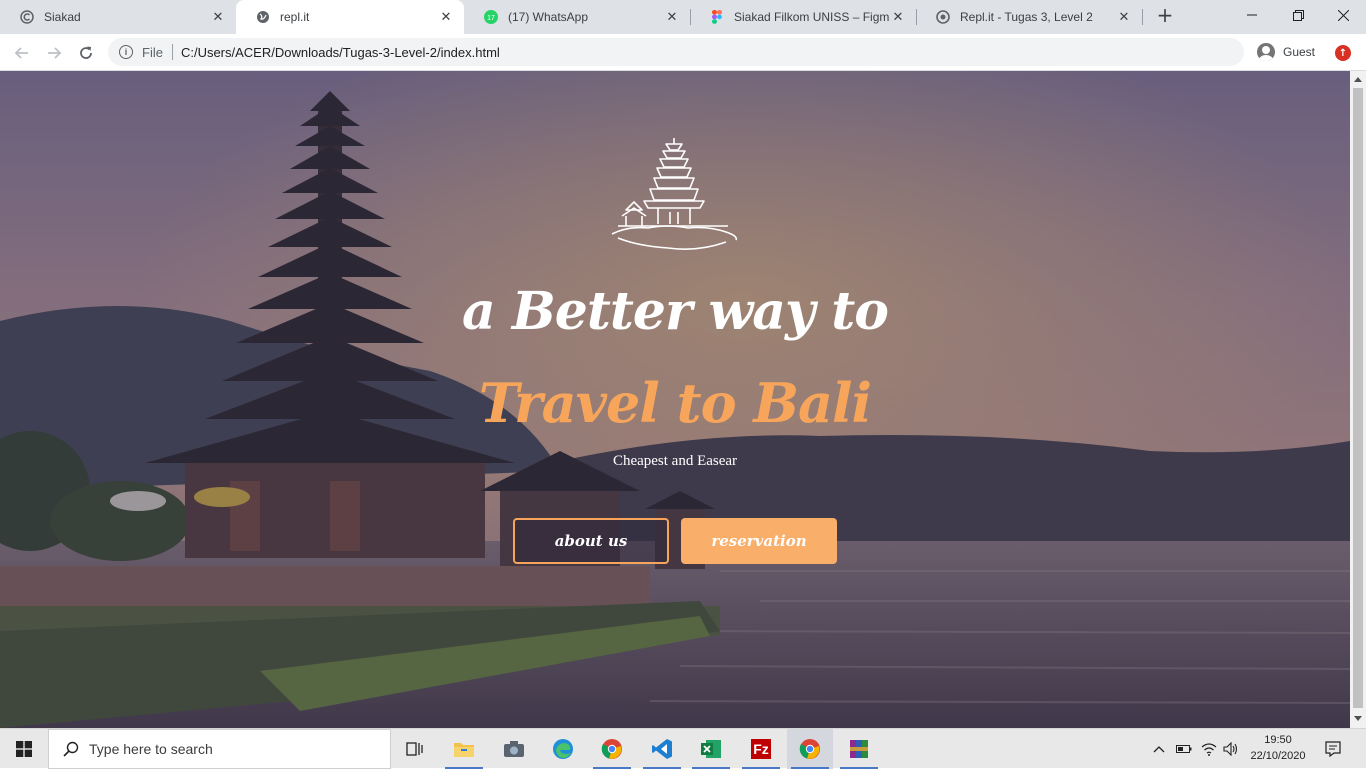 This screenshot has width=1366, height=769. What do you see at coordinates (152, 52) in the screenshot?
I see `file-scheme-label: File` at bounding box center [152, 52].